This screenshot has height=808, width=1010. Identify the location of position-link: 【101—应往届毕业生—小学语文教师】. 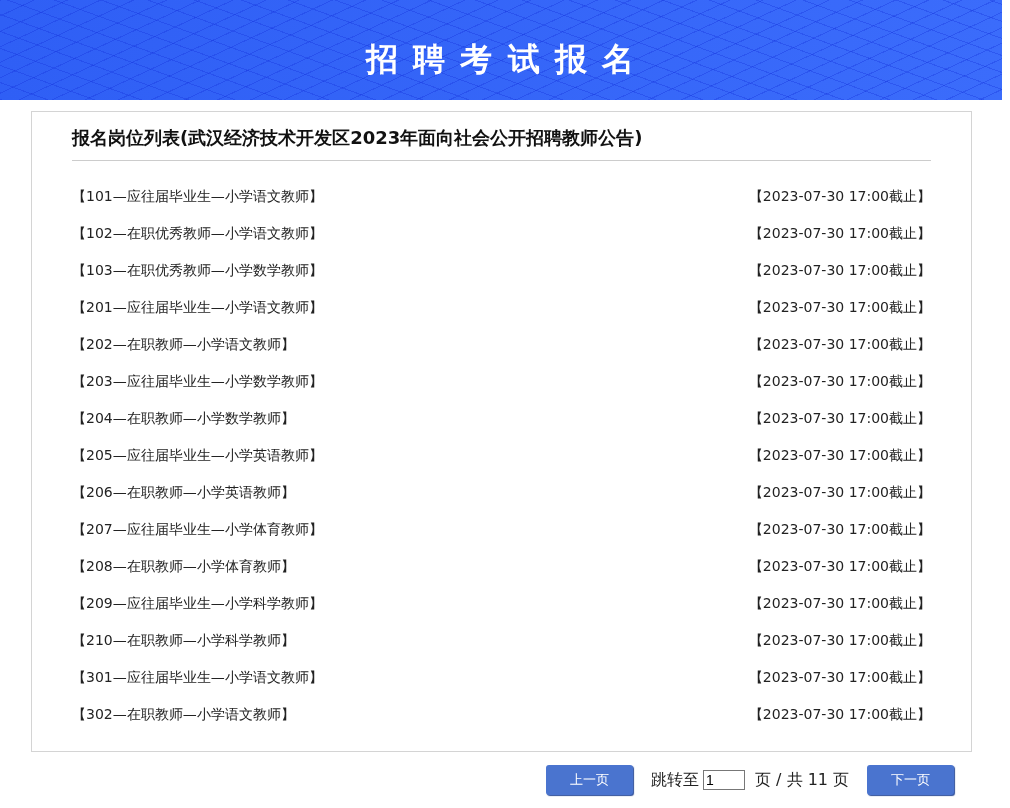
(197, 196).